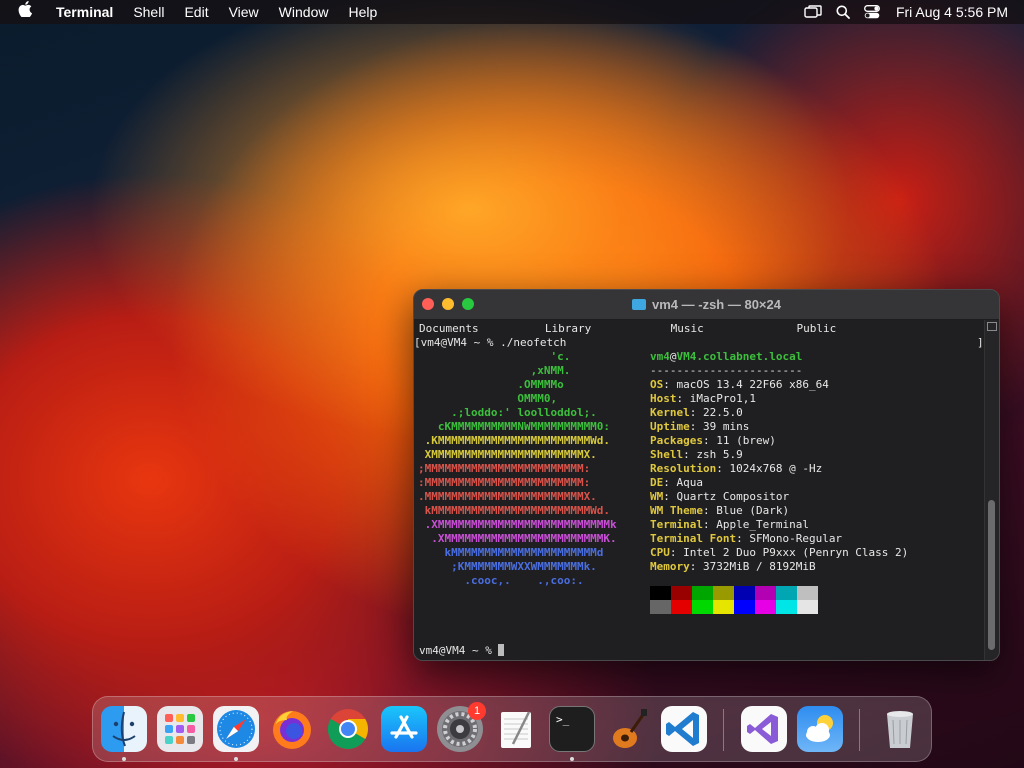 Image resolution: width=1024 pixels, height=768 pixels. What do you see at coordinates (507, 496) in the screenshot?
I see `ascii-logo-line: .MMMMMMMMMMMMMMMMMMMMMMMMX.` at bounding box center [507, 496].